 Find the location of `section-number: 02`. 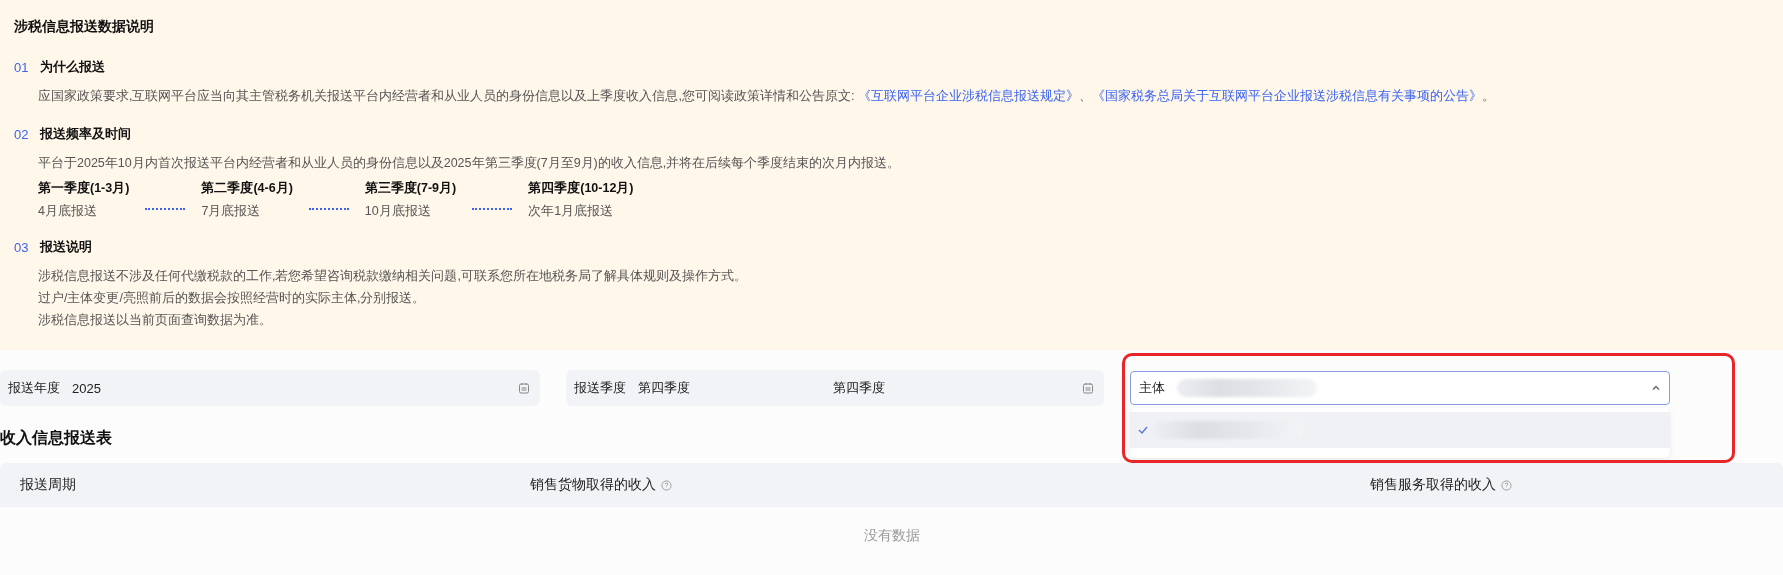

section-number: 02 is located at coordinates (21, 134).